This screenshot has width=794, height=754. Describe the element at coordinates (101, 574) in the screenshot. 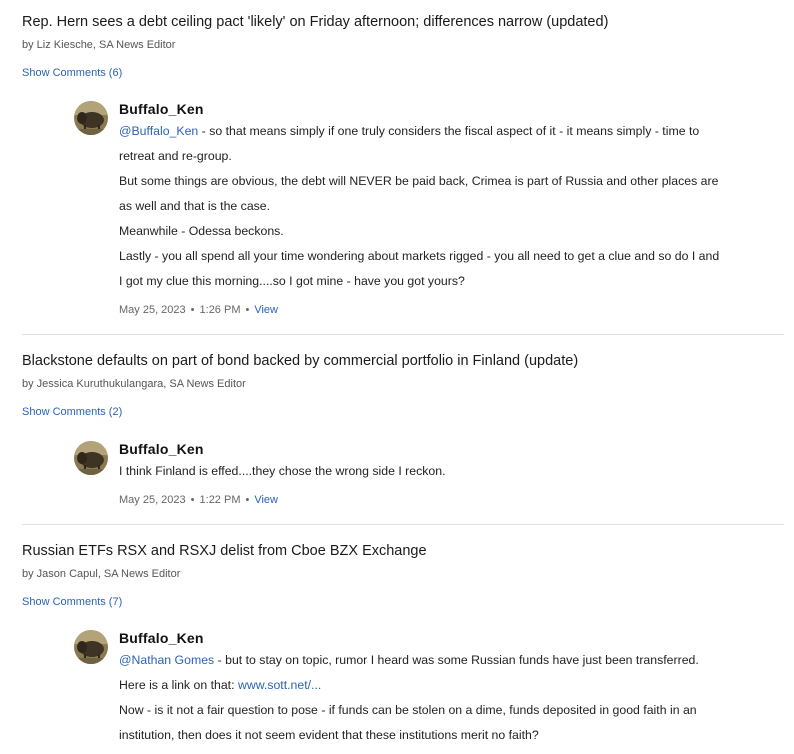

I see `article-byline: by Jason Capul, SA News Editor` at that location.